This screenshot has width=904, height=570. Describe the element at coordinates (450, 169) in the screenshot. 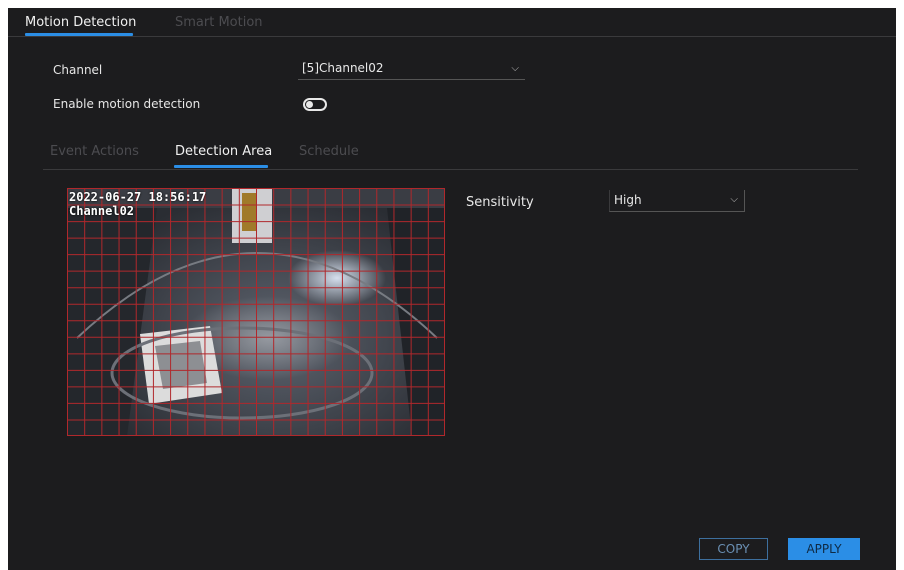

I see `sub-tabs-divider` at that location.